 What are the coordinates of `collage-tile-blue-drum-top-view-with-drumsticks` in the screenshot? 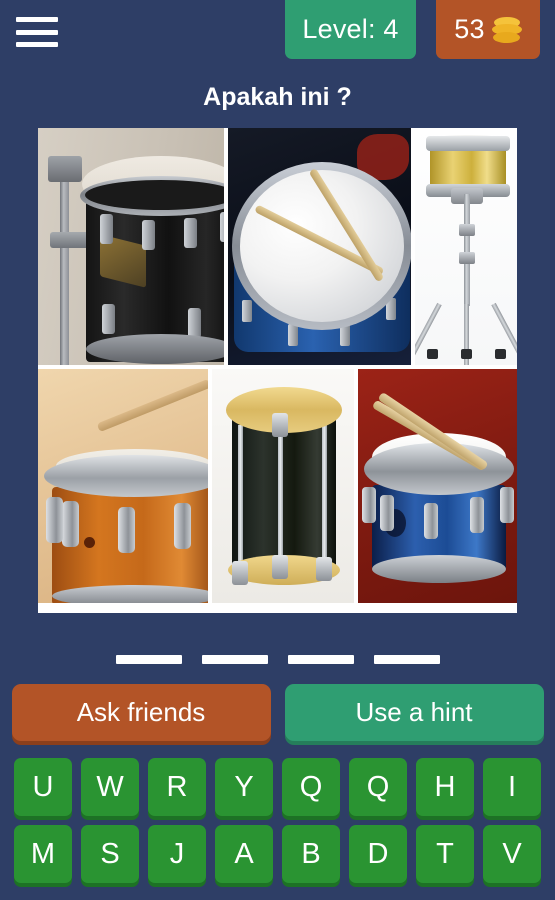 It's located at (319, 246).